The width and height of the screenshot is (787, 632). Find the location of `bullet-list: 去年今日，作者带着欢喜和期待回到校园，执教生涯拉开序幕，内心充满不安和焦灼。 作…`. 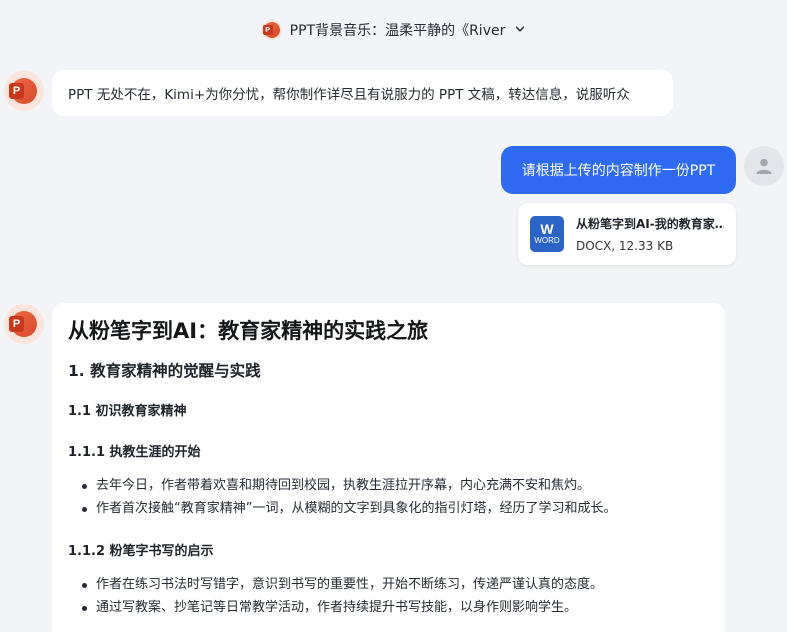

bullet-list: 去年今日，作者带着欢喜和期待回到校园，执教生涯拉开序幕，内心充满不安和焦灼。 作… is located at coordinates (388, 497).